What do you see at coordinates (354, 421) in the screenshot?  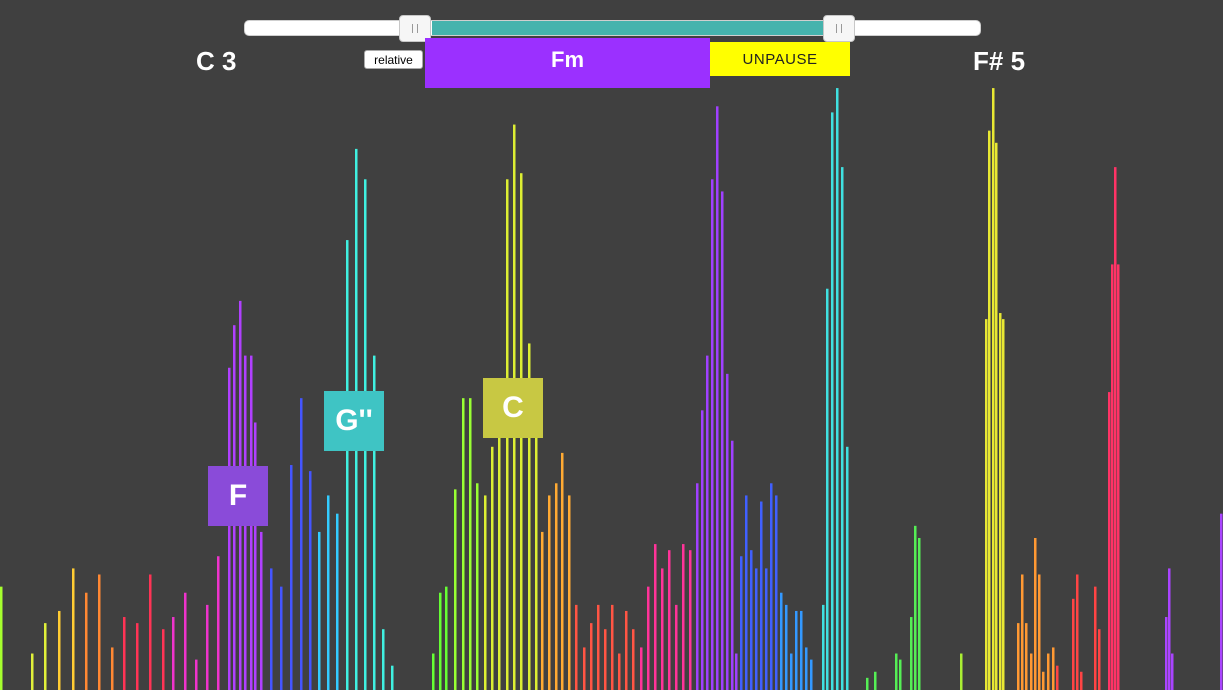 I see `peak-label-g: G''` at bounding box center [354, 421].